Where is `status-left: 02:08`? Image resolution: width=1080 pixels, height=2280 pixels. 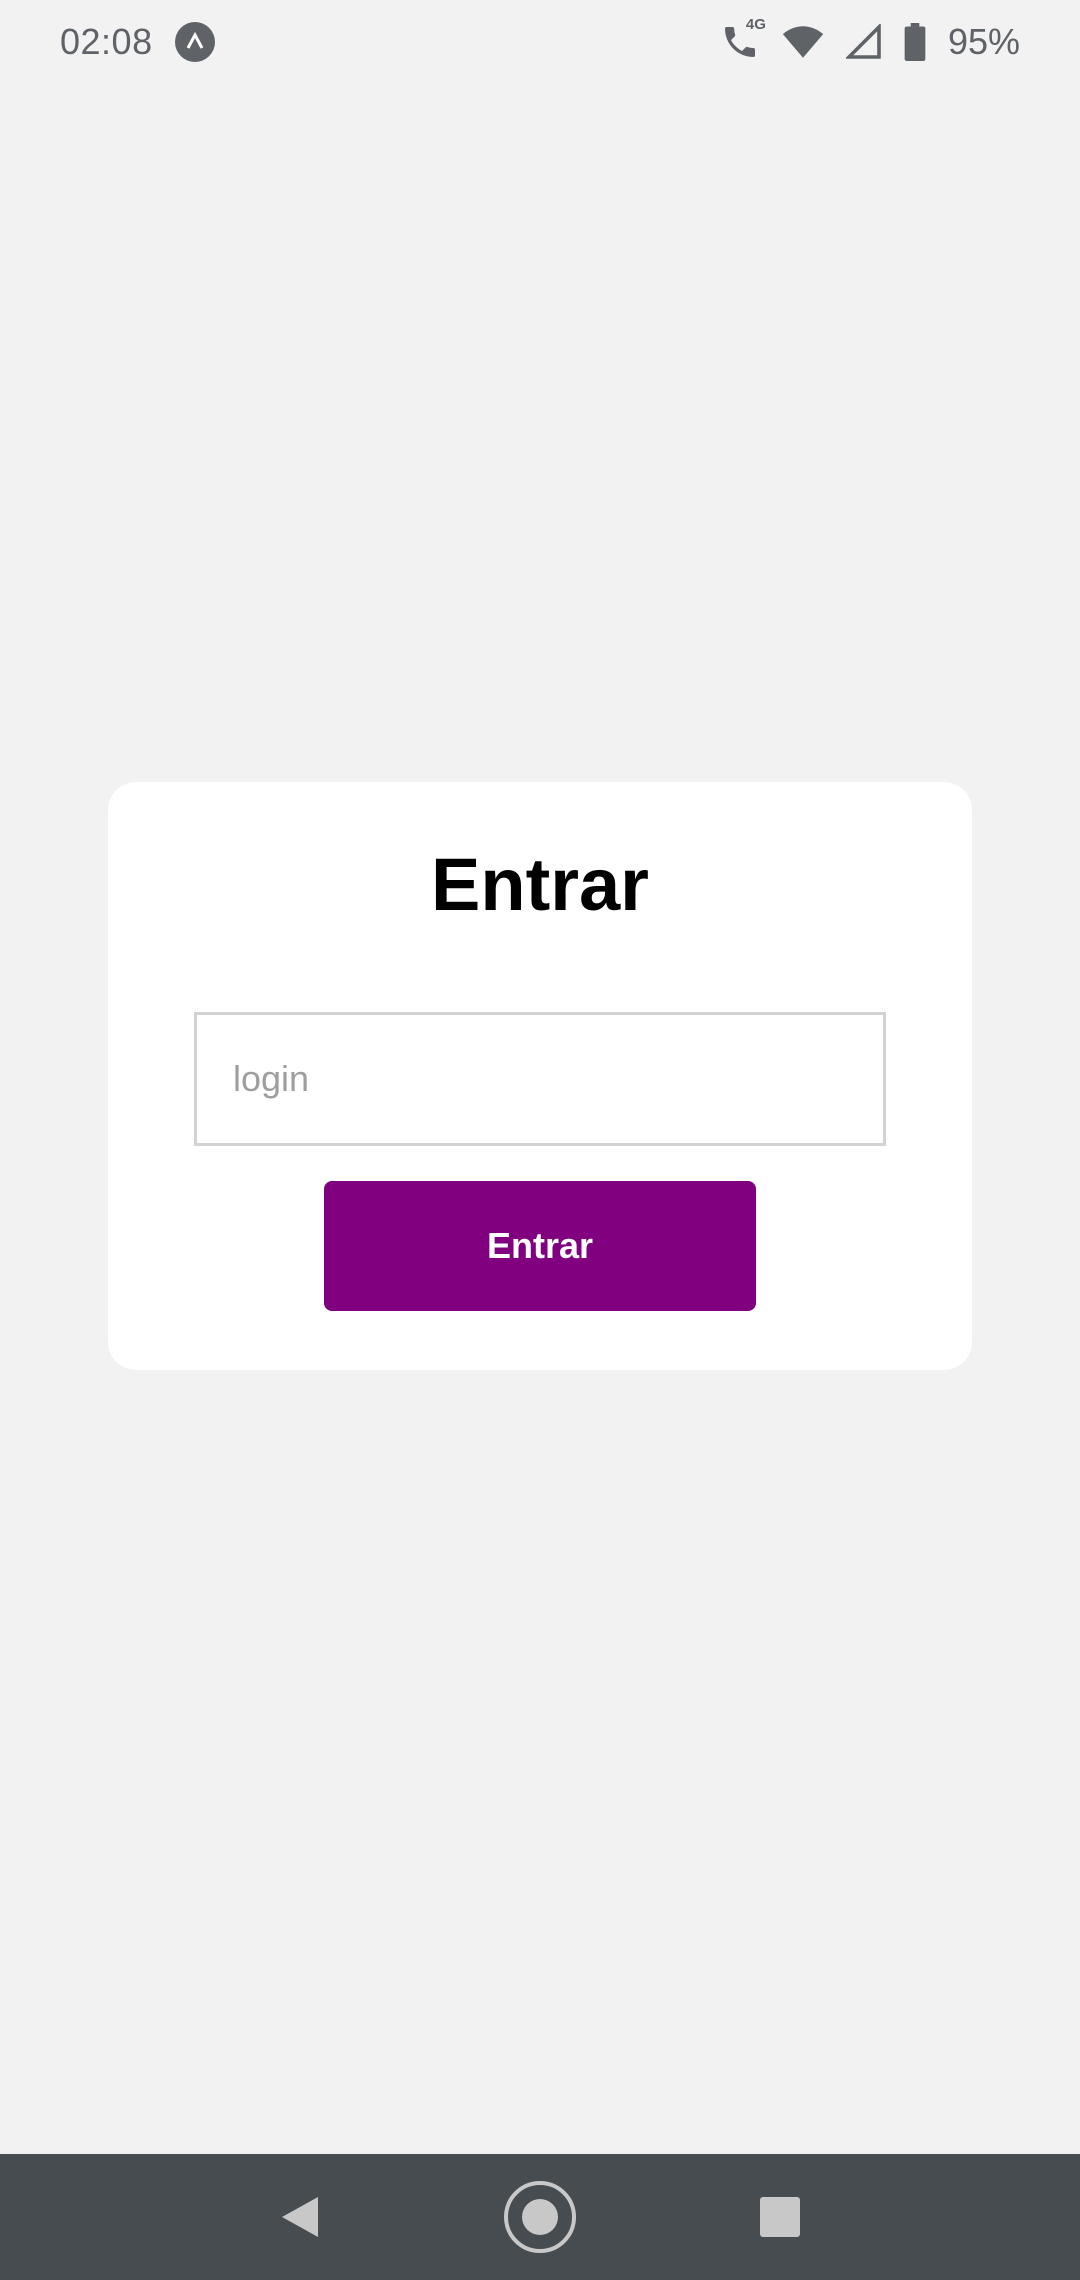 status-left: 02:08 is located at coordinates (137, 42).